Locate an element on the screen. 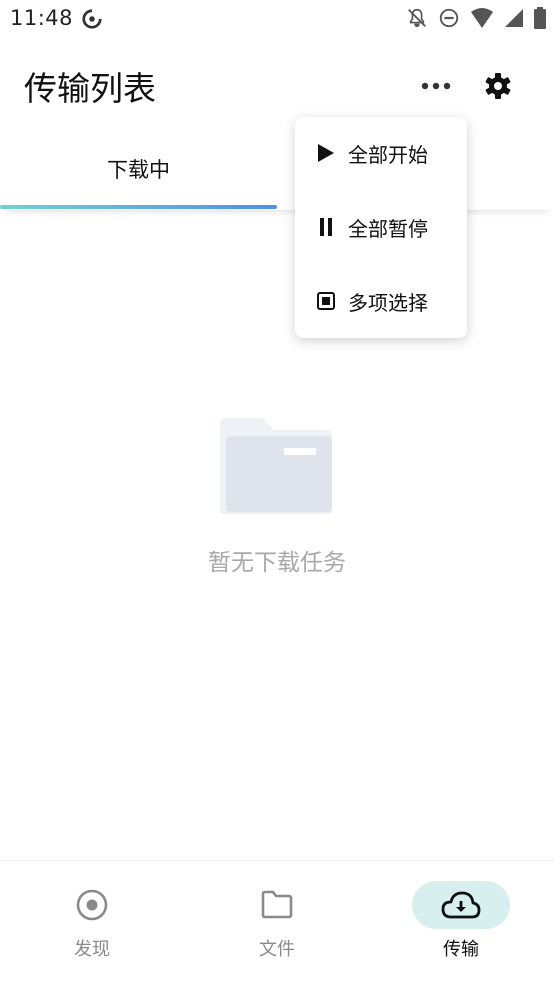 The height and width of the screenshot is (986, 554). wifi-icon is located at coordinates (482, 18).